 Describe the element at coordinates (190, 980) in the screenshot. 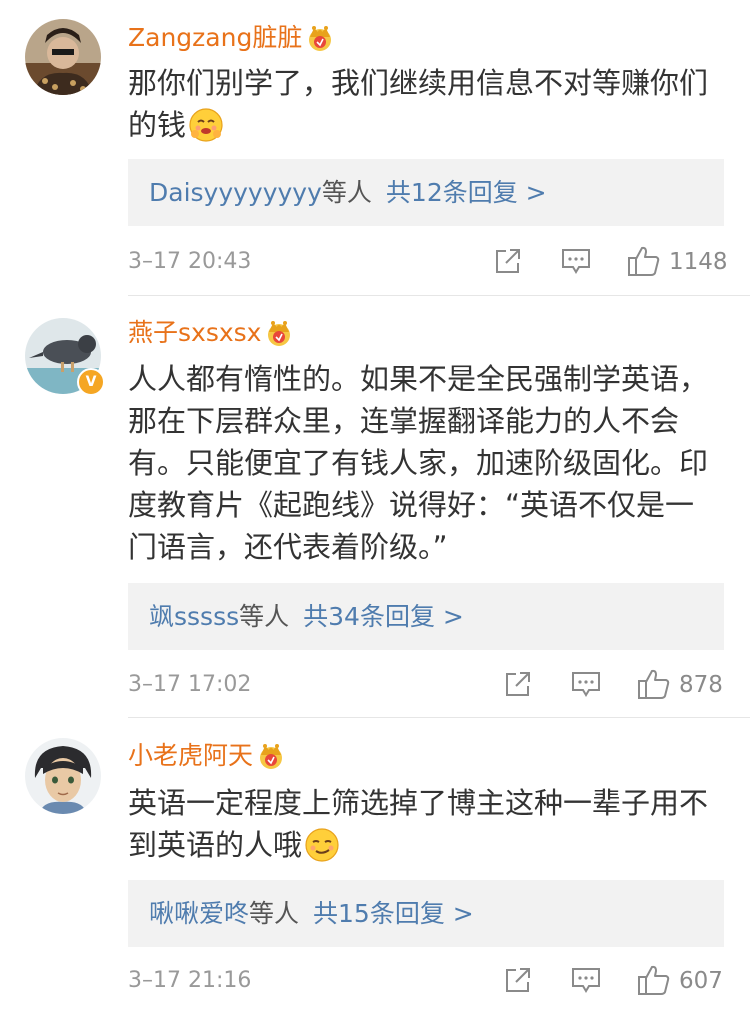

I see `comment-time: 3–17 21:16` at that location.